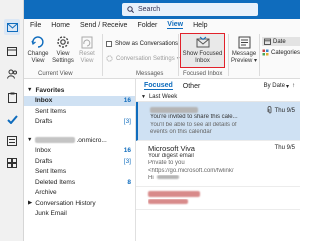  Describe the element at coordinates (151, 178) in the screenshot. I see `greeting: Hi` at that location.